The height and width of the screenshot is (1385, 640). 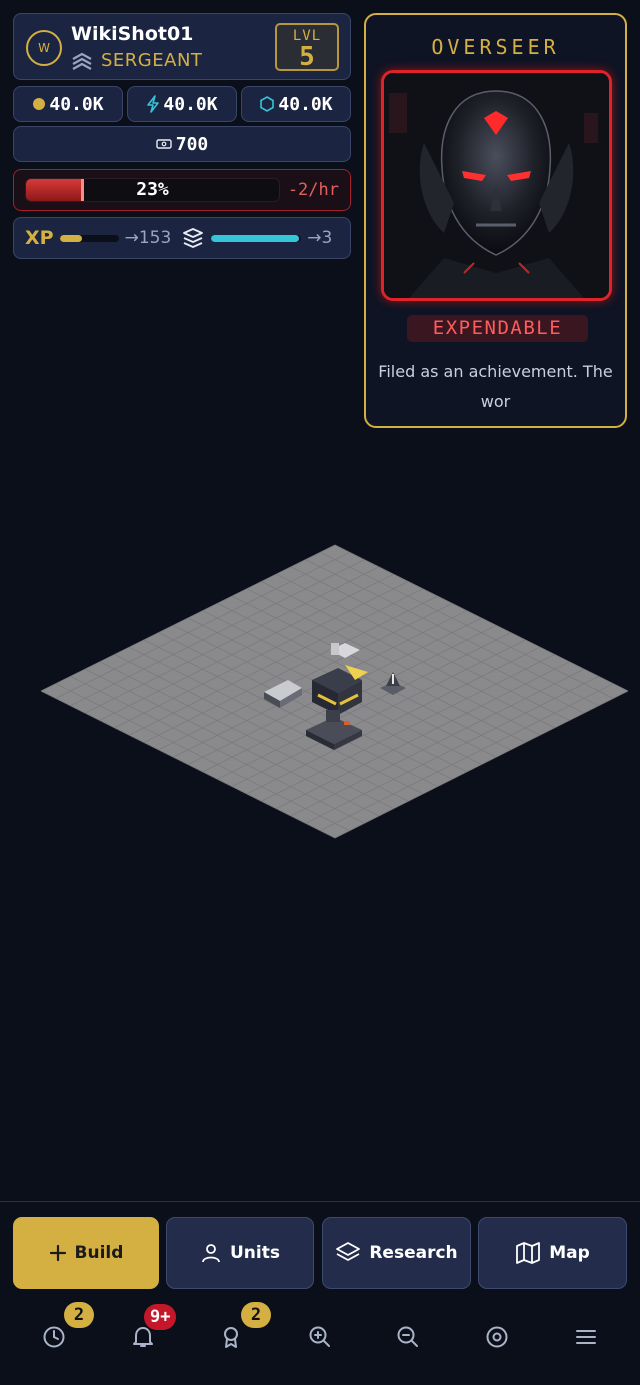 What do you see at coordinates (193, 238) in the screenshot?
I see `rank-stack-icon` at bounding box center [193, 238].